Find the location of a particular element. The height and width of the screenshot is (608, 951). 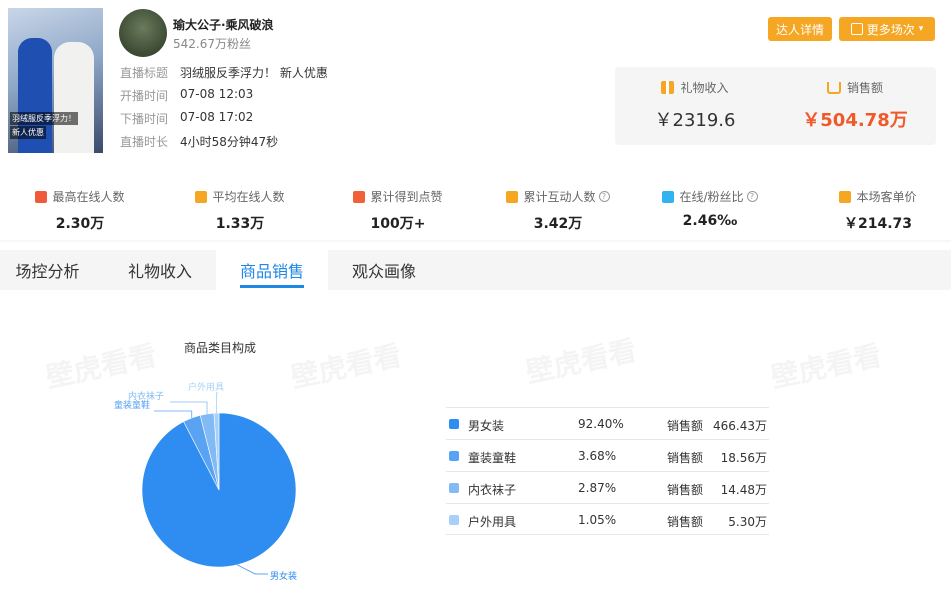

tab-audience-profile: 观众画像 is located at coordinates (384, 270).